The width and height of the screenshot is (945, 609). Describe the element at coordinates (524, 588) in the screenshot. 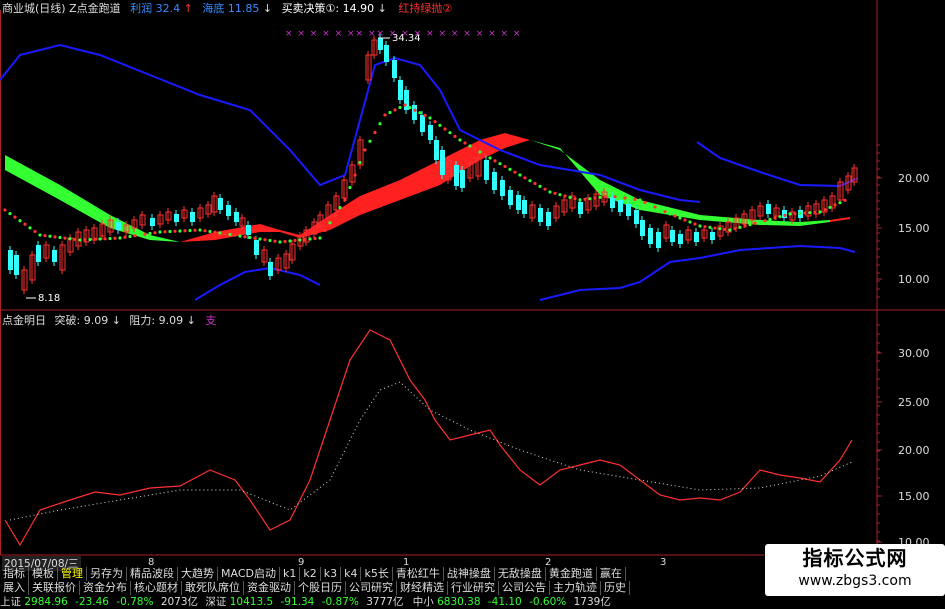

I see `tab-row2-10: 公司公告` at that location.